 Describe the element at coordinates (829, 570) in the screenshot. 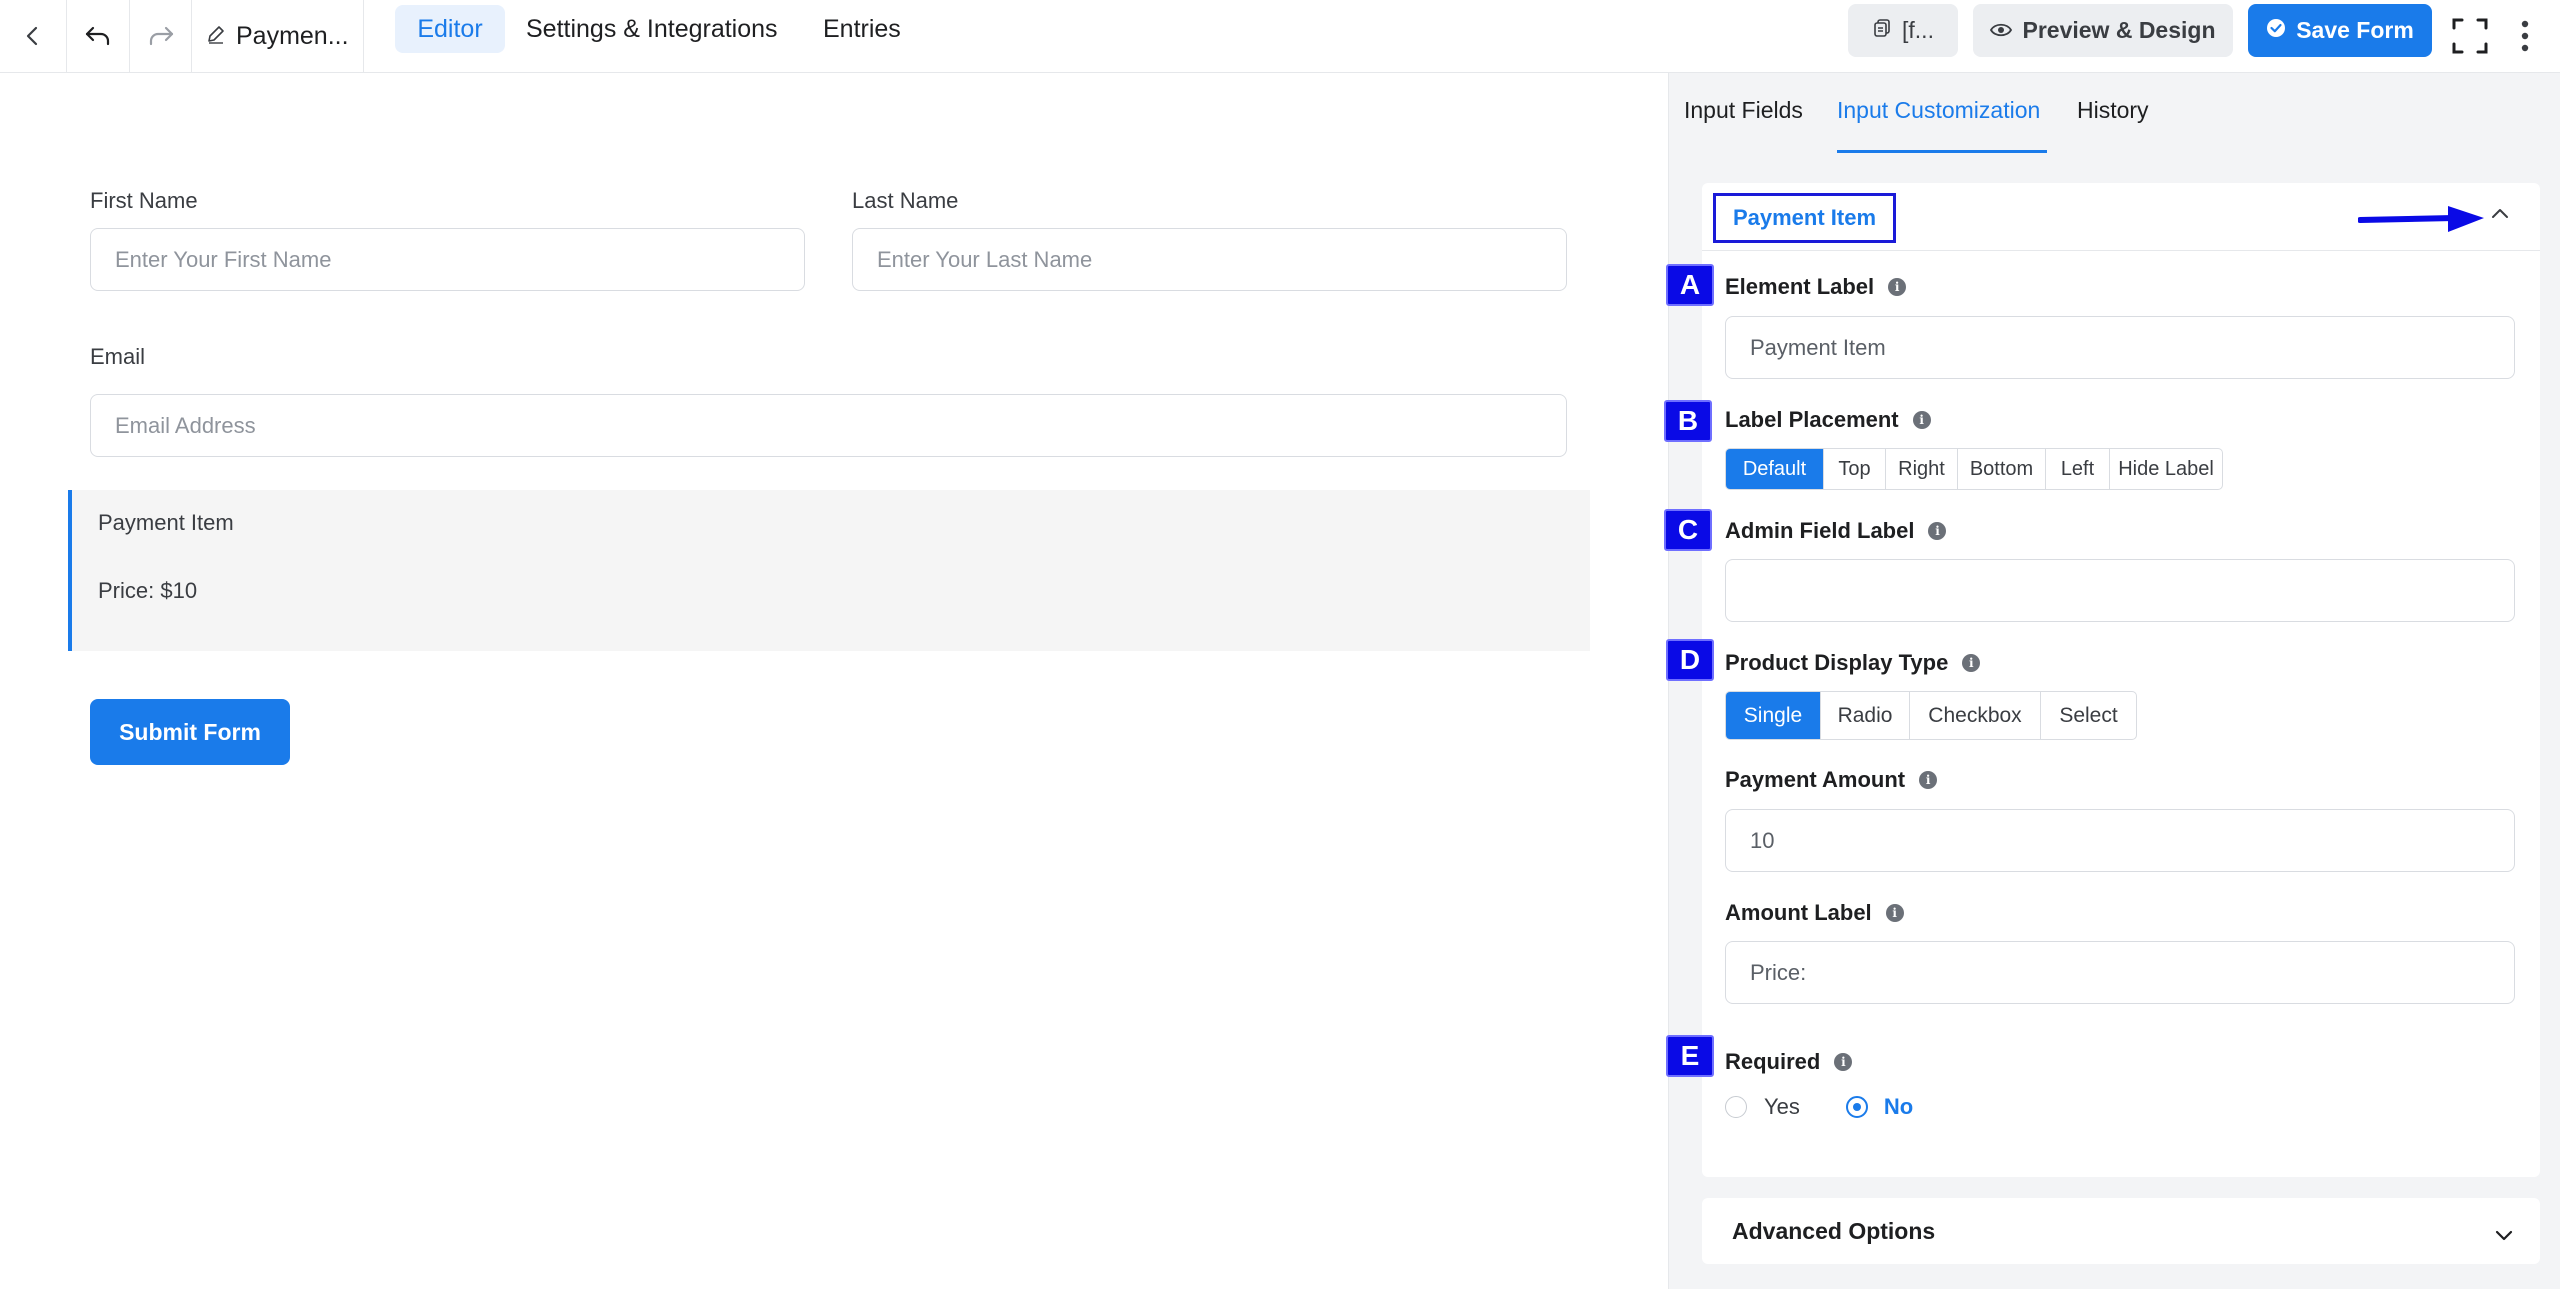

I see `payment-item-field: Payment Item Price: $10` at that location.